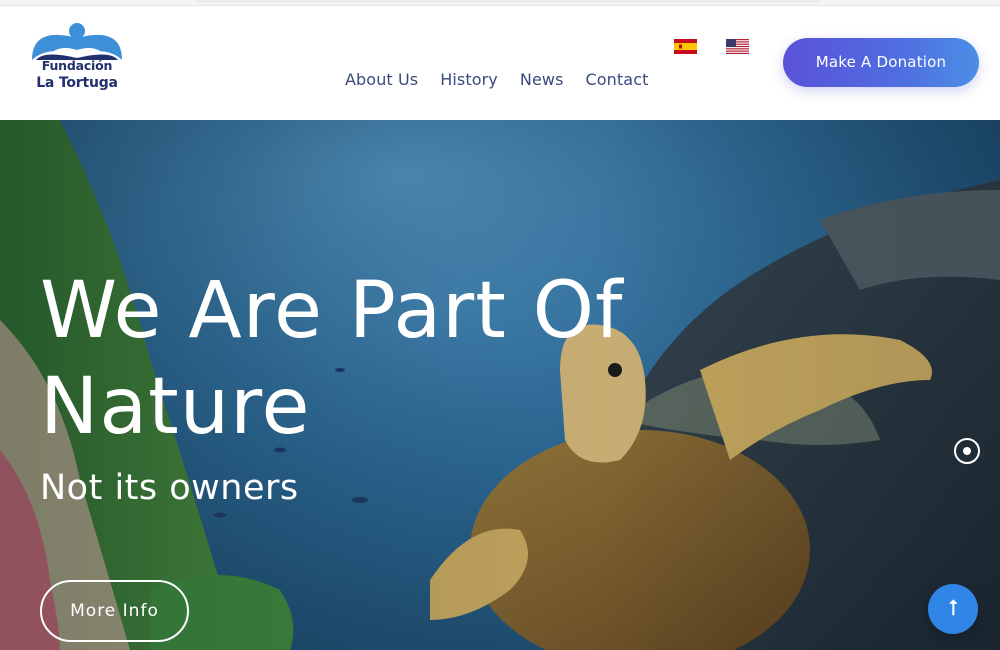 The height and width of the screenshot is (650, 1000). Describe the element at coordinates (77, 65) in the screenshot. I see `logo-text-line1: Fundación` at that location.